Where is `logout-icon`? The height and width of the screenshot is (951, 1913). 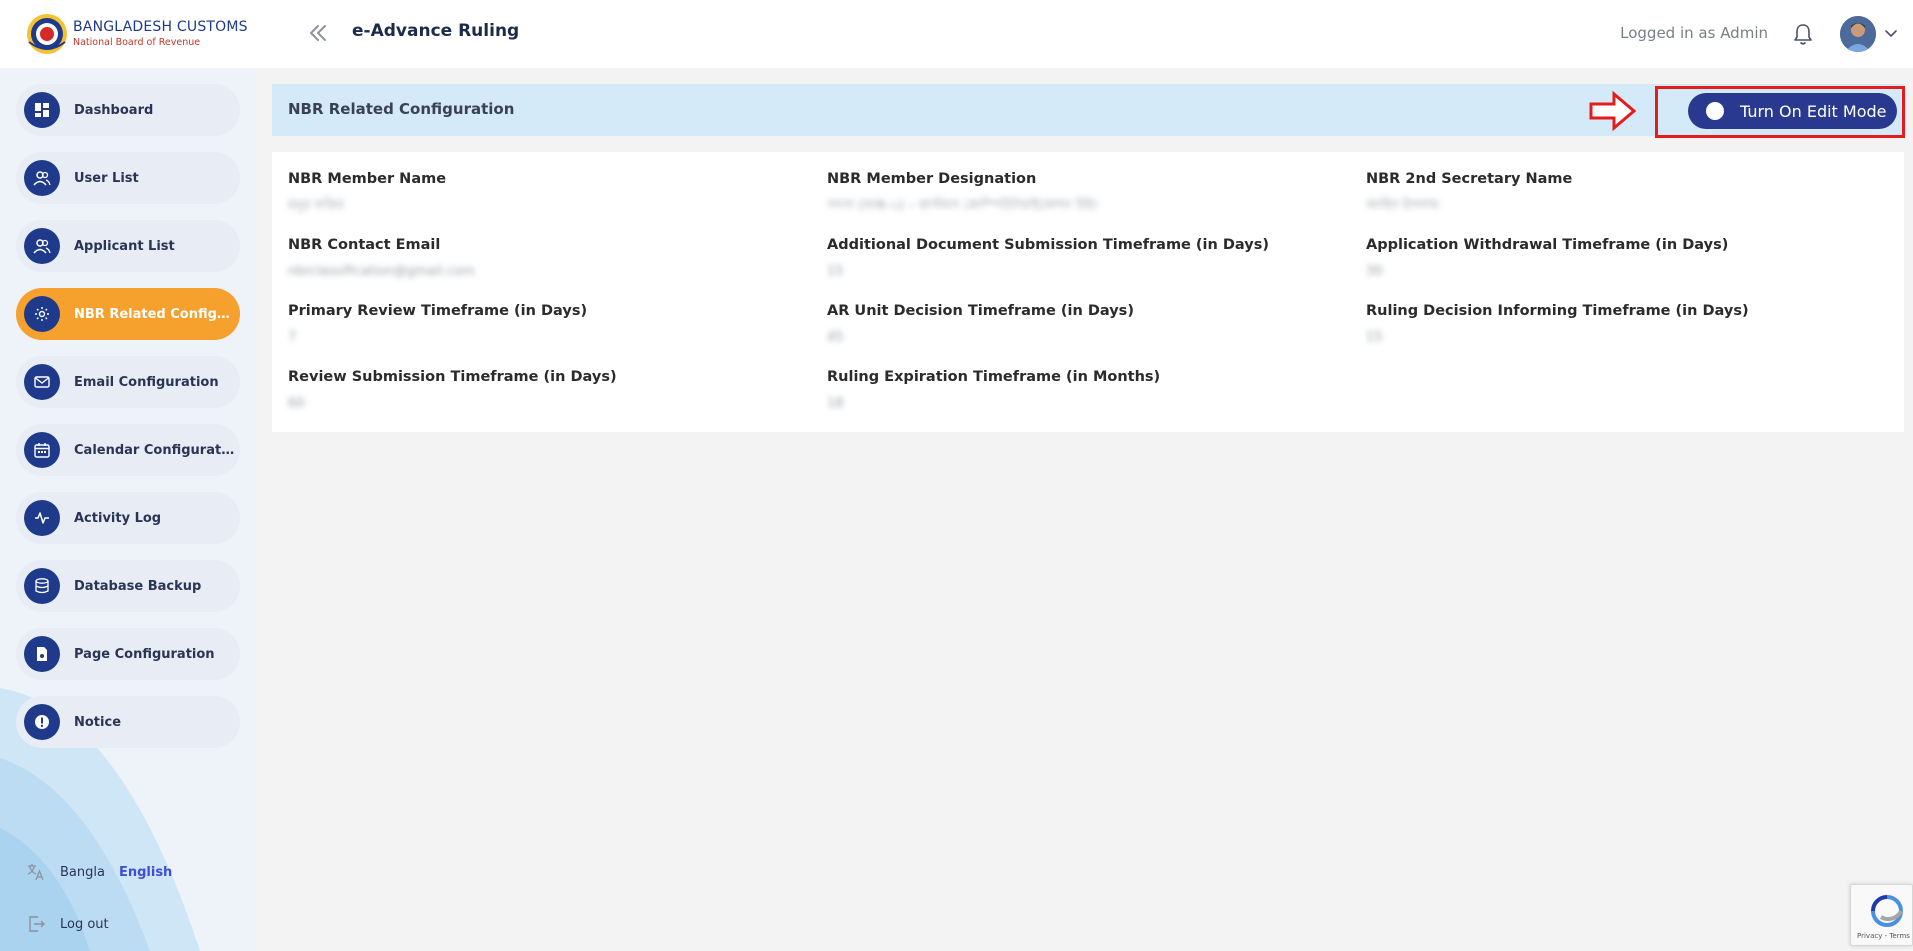
logout-icon is located at coordinates (37, 924).